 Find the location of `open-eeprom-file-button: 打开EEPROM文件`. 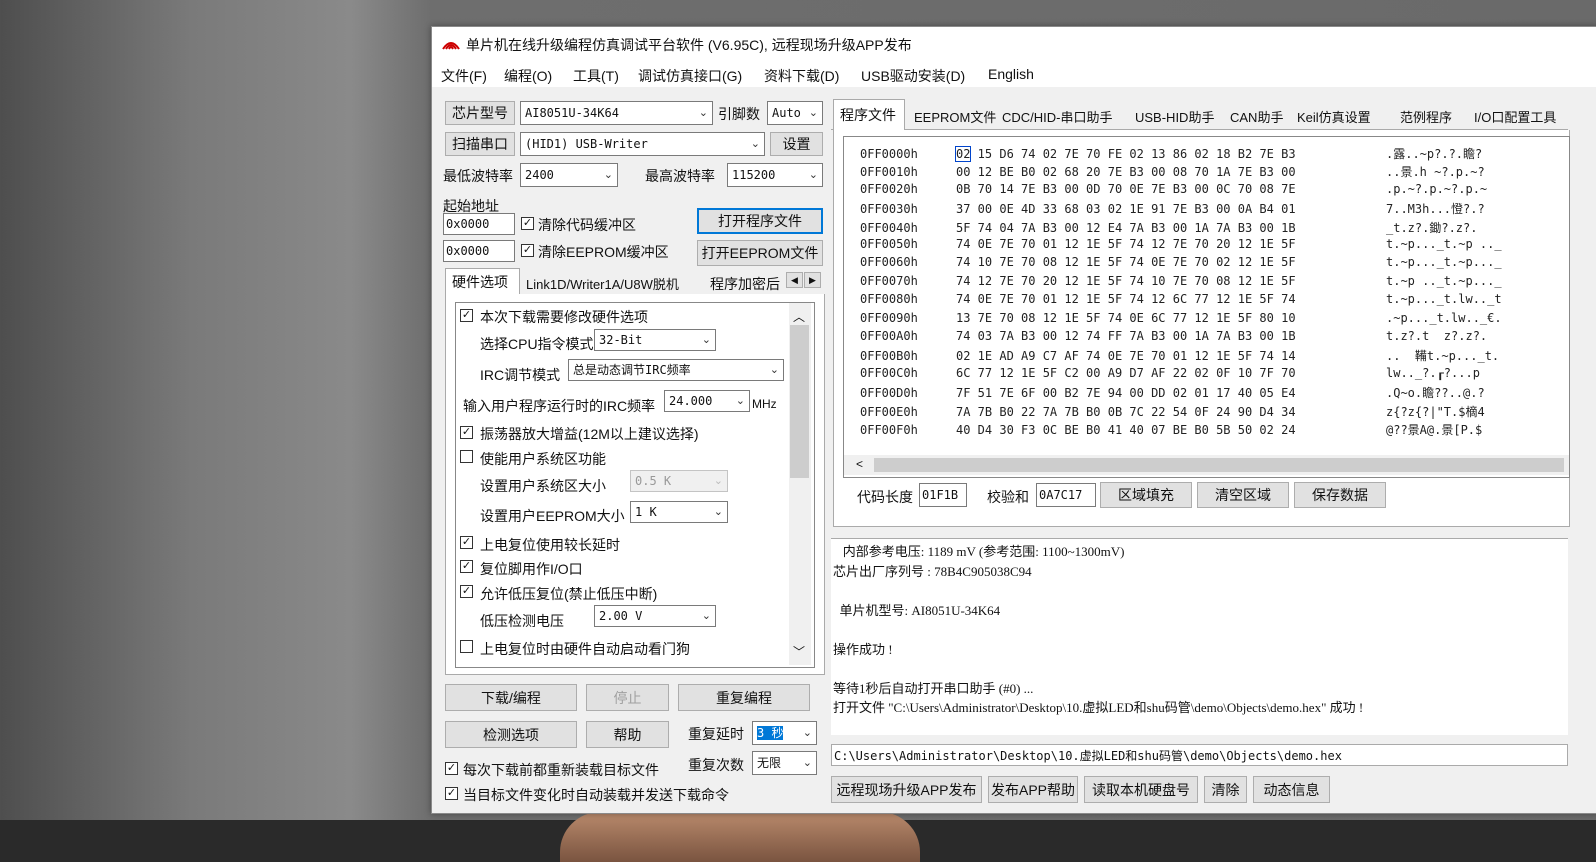

open-eeprom-file-button: 打开EEPROM文件 is located at coordinates (760, 253).